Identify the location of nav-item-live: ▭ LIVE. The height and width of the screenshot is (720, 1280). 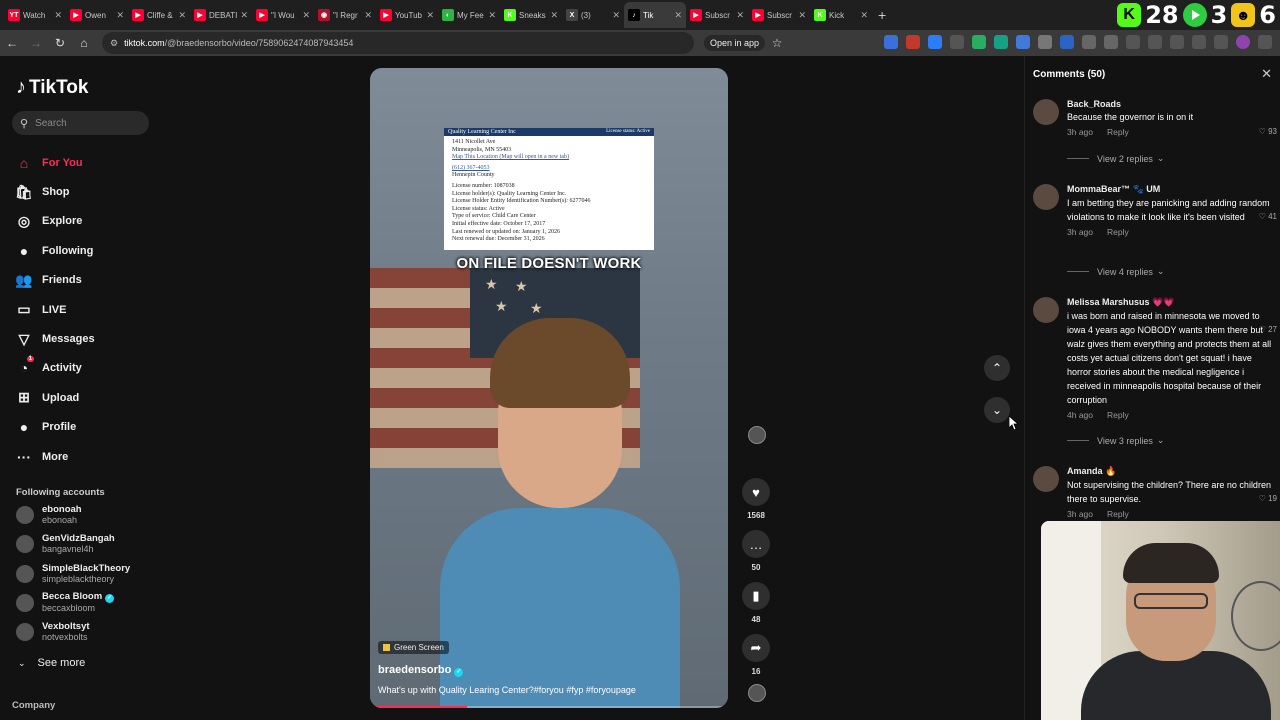
(89, 309).